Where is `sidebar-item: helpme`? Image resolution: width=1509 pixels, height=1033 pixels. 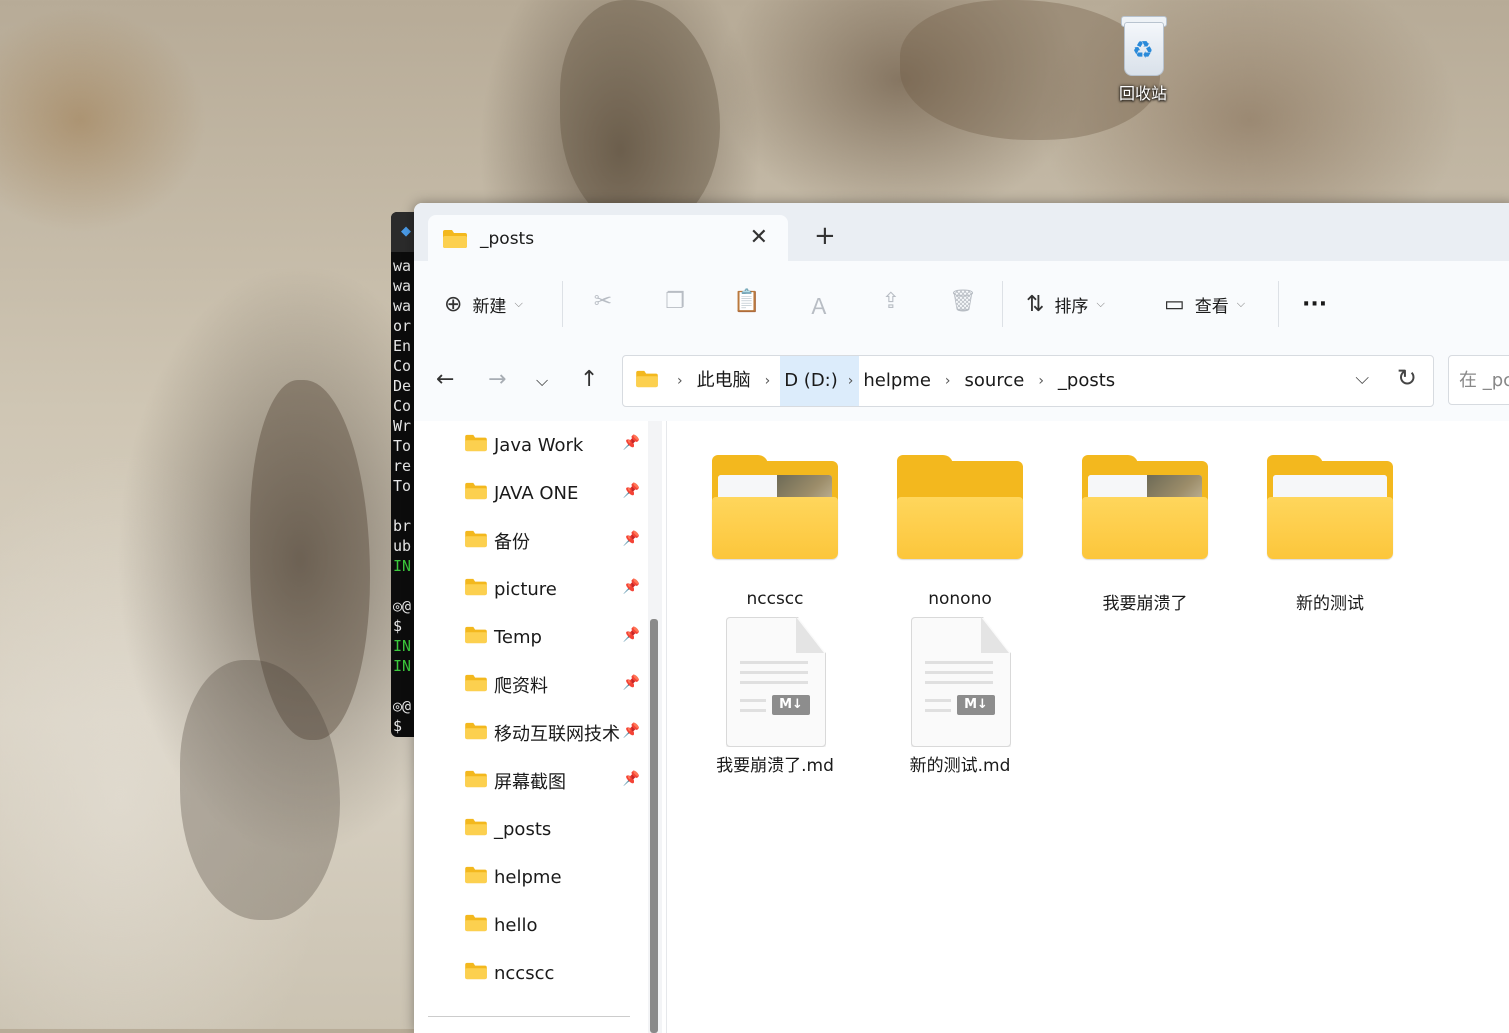
sidebar-item: helpme is located at coordinates (554, 877).